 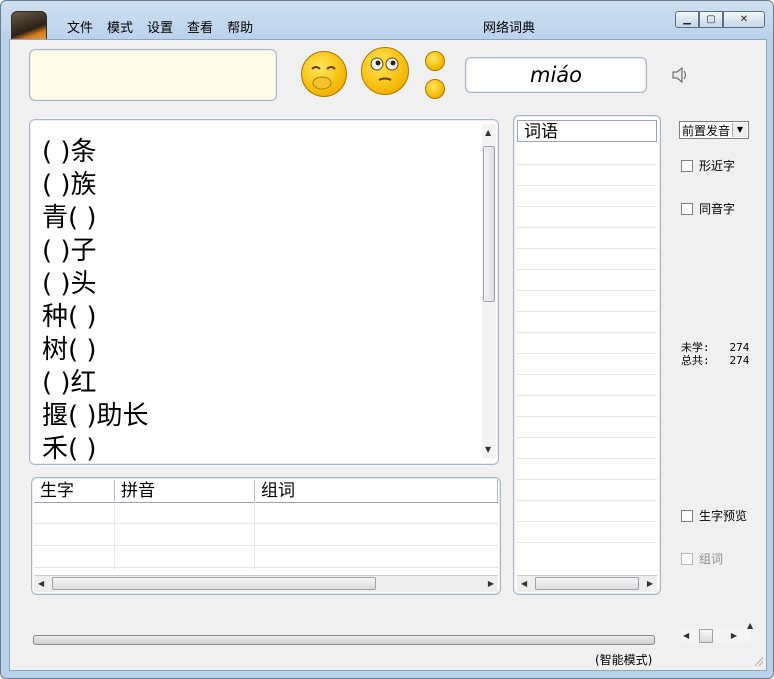 I want to click on homophone-checkbox: 同音字, so click(x=708, y=208).